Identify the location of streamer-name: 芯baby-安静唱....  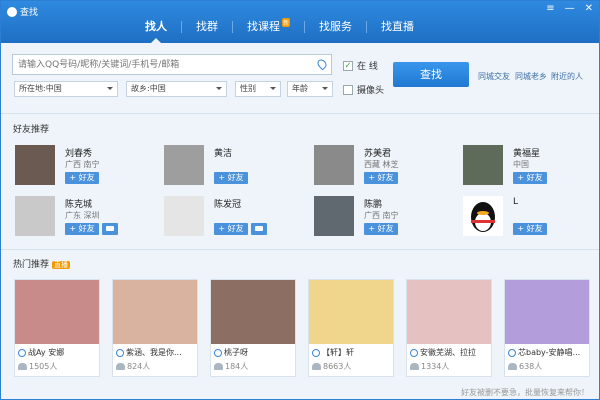
(549, 352).